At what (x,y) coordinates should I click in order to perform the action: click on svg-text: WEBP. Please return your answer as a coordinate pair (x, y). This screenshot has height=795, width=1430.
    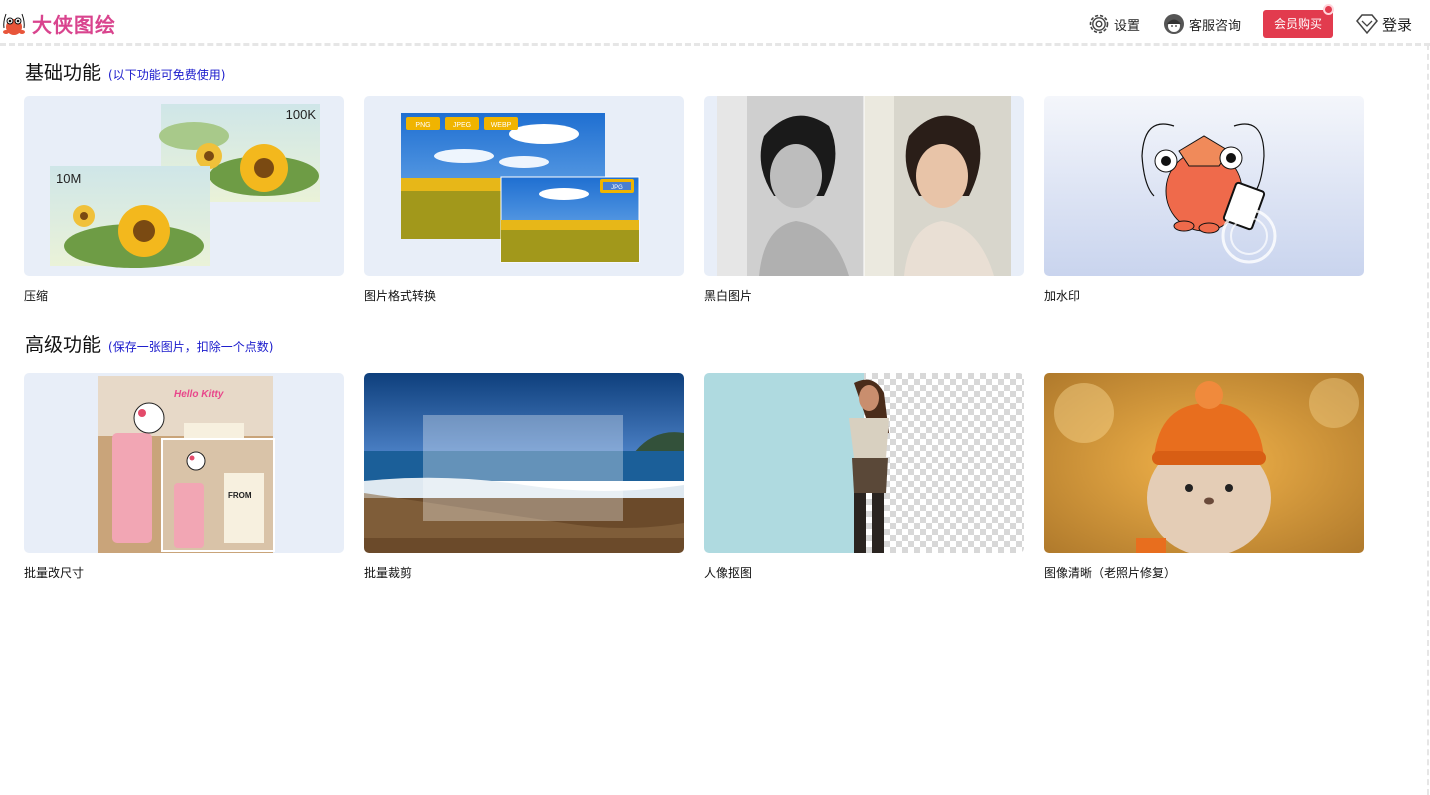
    Looking at the image, I should click on (501, 125).